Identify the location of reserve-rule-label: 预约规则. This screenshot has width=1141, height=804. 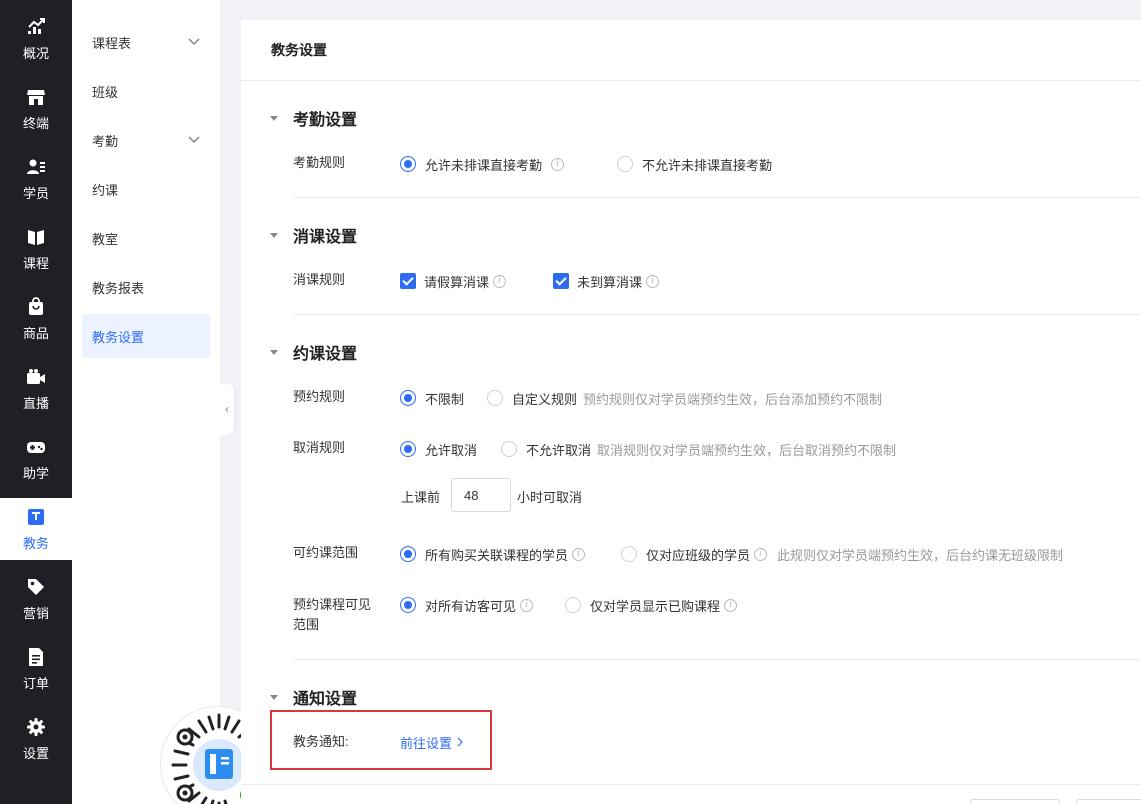
(319, 396).